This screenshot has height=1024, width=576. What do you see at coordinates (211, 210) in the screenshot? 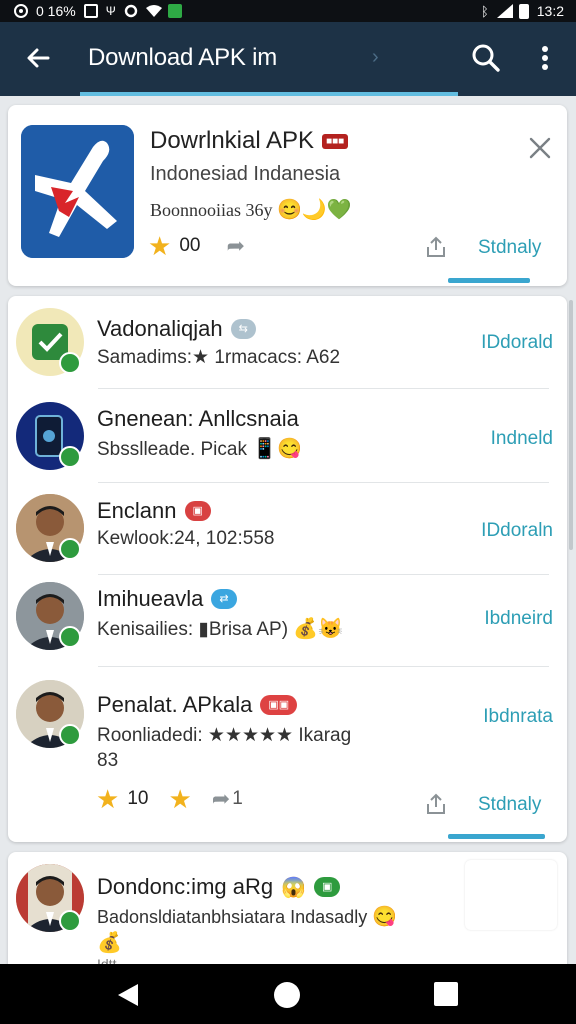
I see `featured-description: Boonnooiias 36y` at bounding box center [211, 210].